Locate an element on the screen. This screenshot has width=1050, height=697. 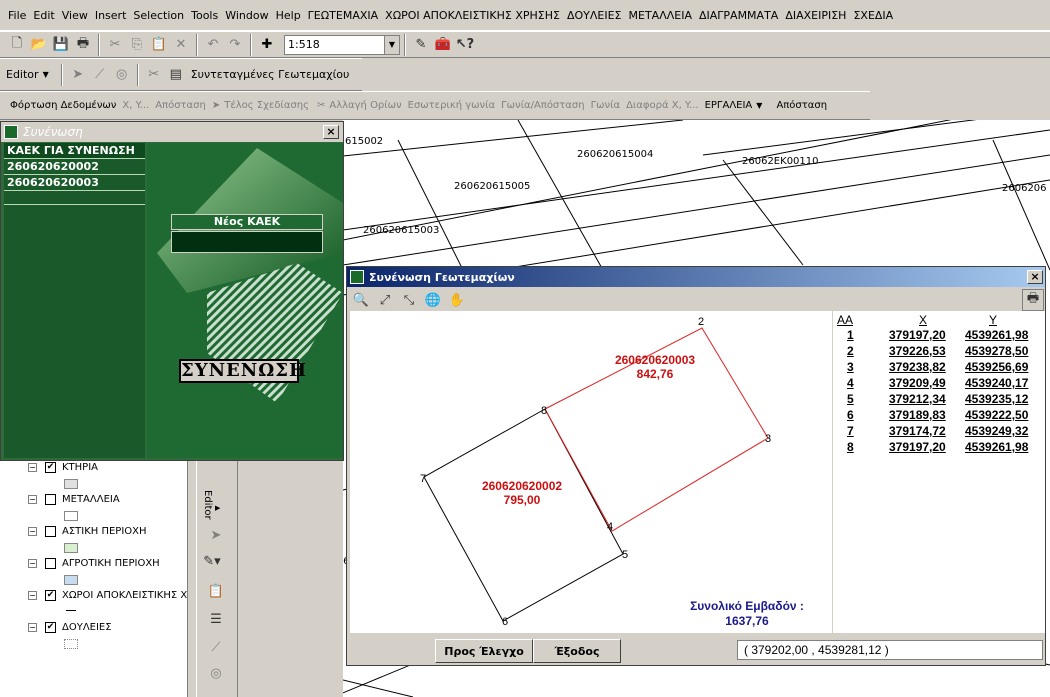
sketch-pencil-icon: ✎▾ is located at coordinates (212, 561).